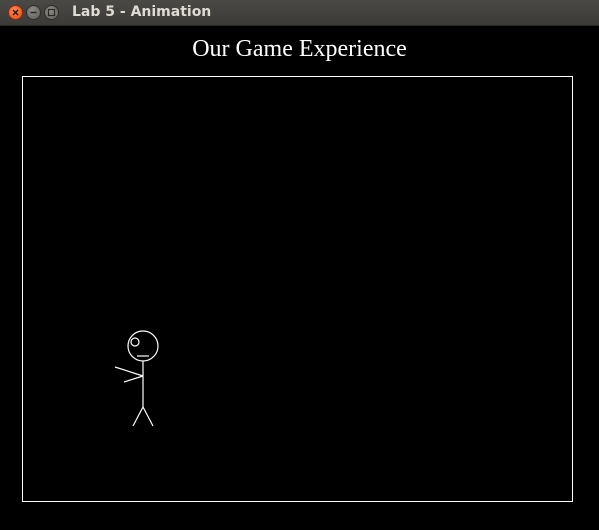  What do you see at coordinates (138, 416) in the screenshot?
I see `stick-figure-leg-left` at bounding box center [138, 416].